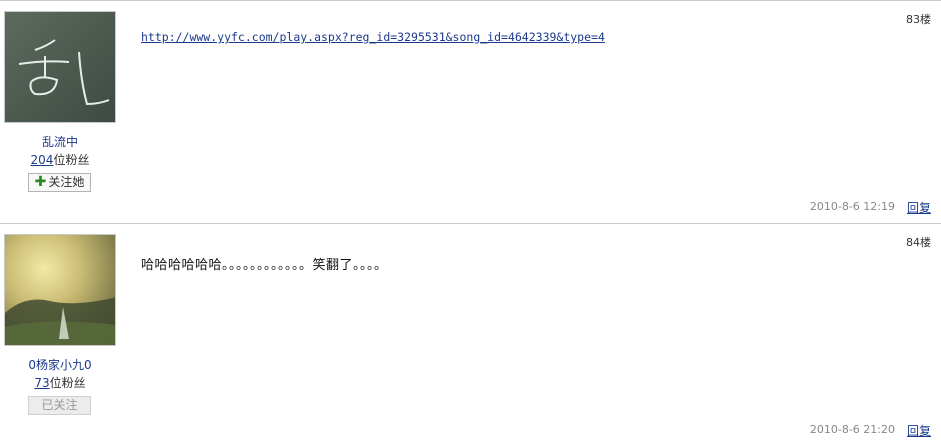 Image resolution: width=941 pixels, height=446 pixels. Describe the element at coordinates (60, 141) in the screenshot. I see `user-name: 乱流中` at that location.